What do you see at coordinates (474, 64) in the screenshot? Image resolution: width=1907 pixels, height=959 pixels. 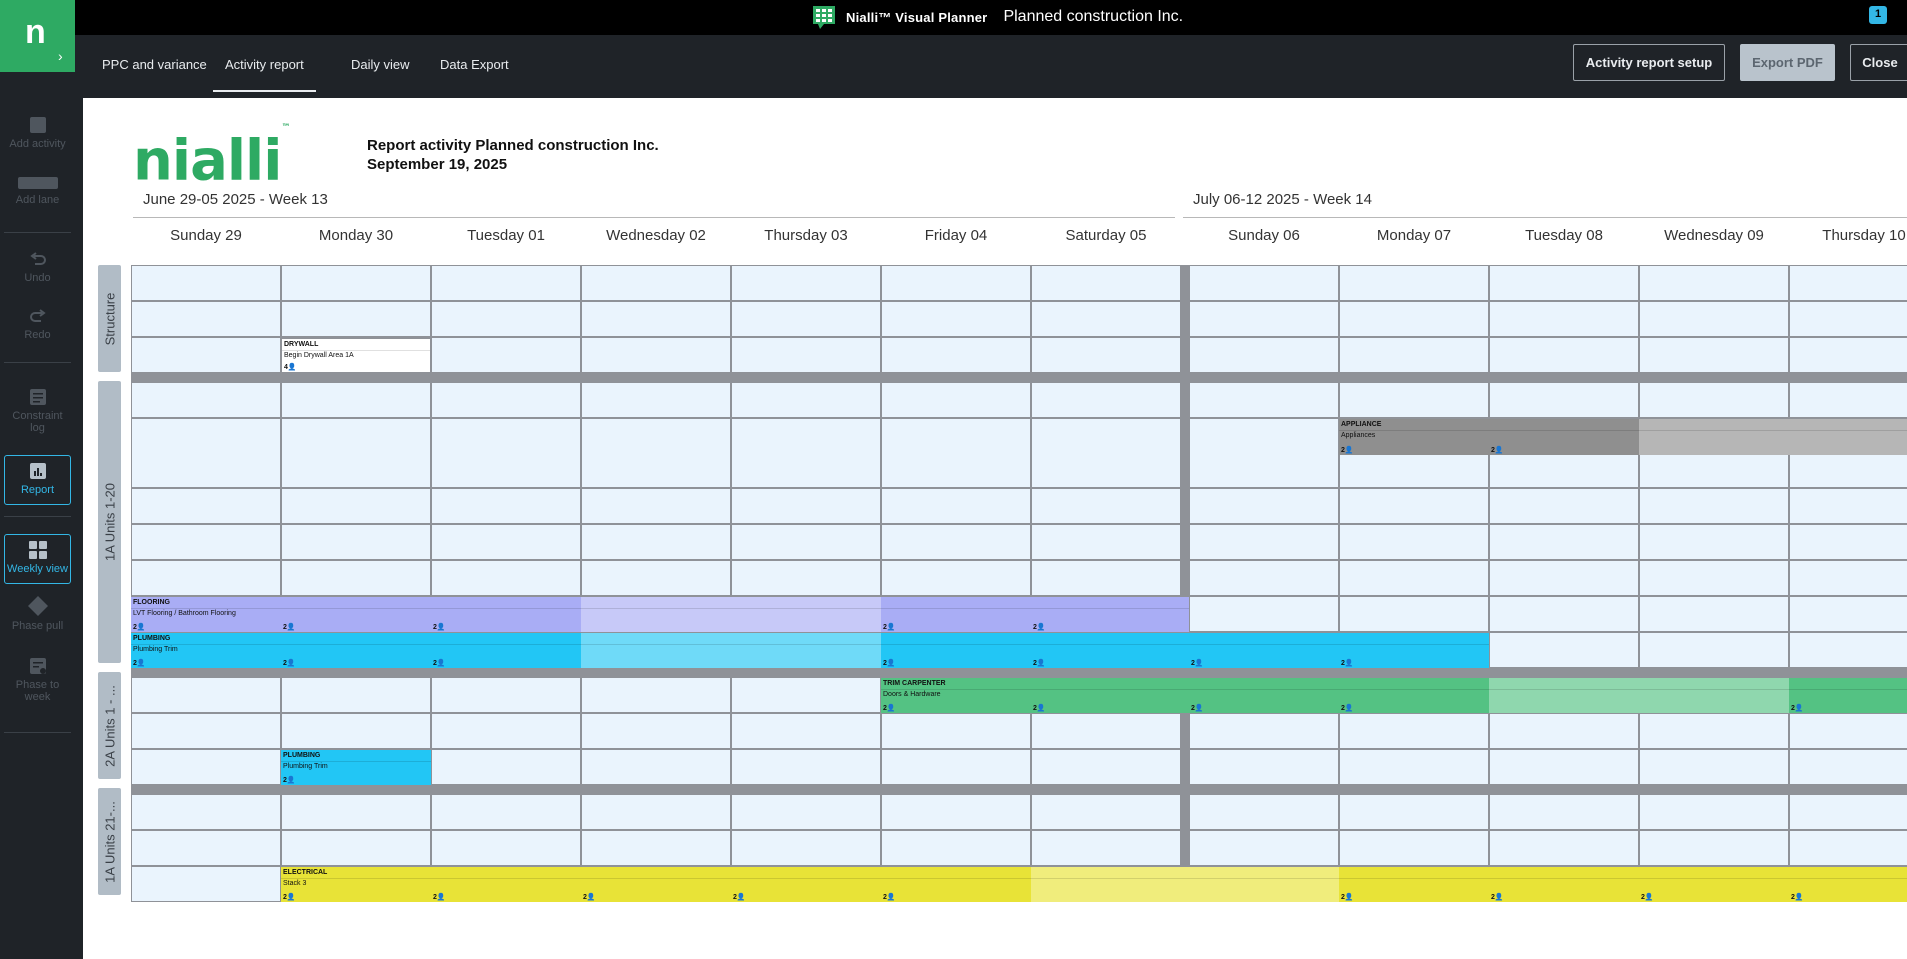 I see `tab-data-export: Data Export` at bounding box center [474, 64].